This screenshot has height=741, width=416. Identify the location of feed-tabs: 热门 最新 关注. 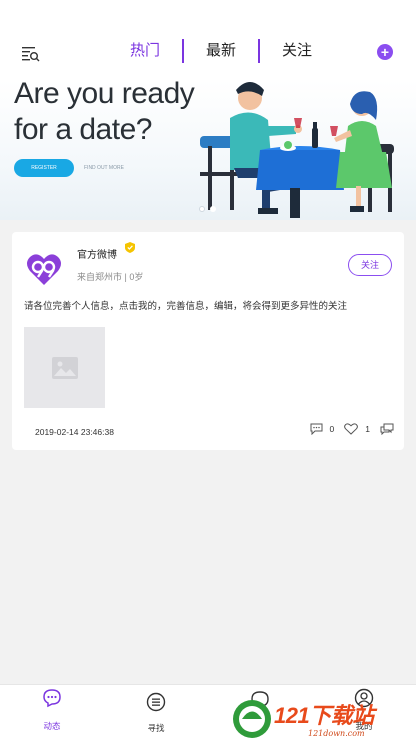
(221, 51).